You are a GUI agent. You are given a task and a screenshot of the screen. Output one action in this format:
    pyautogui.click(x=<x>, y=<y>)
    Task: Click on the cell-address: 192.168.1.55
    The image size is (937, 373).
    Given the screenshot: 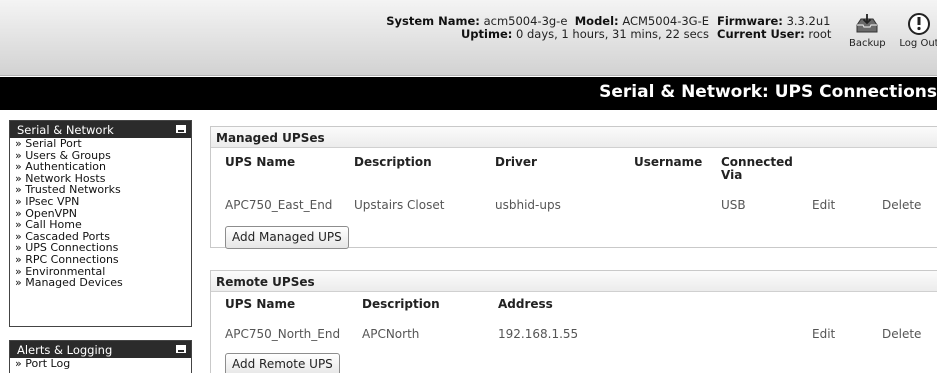 What is the action you would take?
    pyautogui.click(x=538, y=334)
    